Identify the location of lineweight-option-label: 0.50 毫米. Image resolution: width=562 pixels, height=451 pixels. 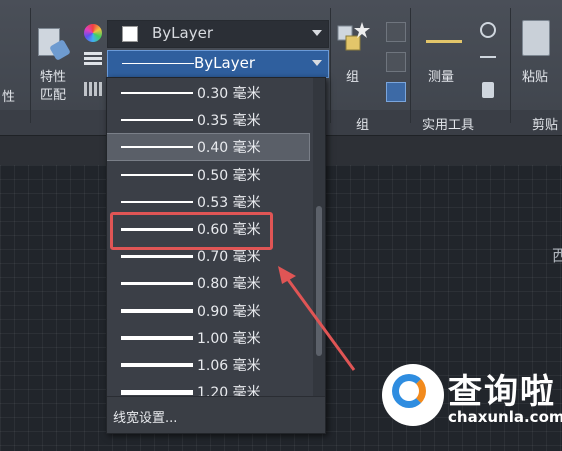
(229, 175).